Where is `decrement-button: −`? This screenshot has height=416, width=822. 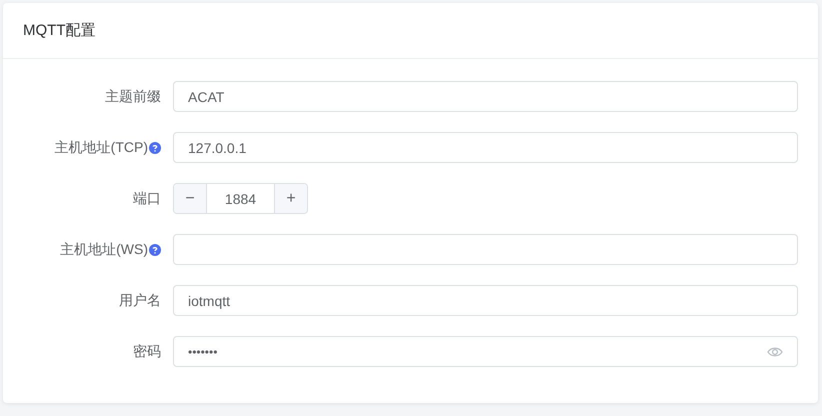 decrement-button: − is located at coordinates (190, 198).